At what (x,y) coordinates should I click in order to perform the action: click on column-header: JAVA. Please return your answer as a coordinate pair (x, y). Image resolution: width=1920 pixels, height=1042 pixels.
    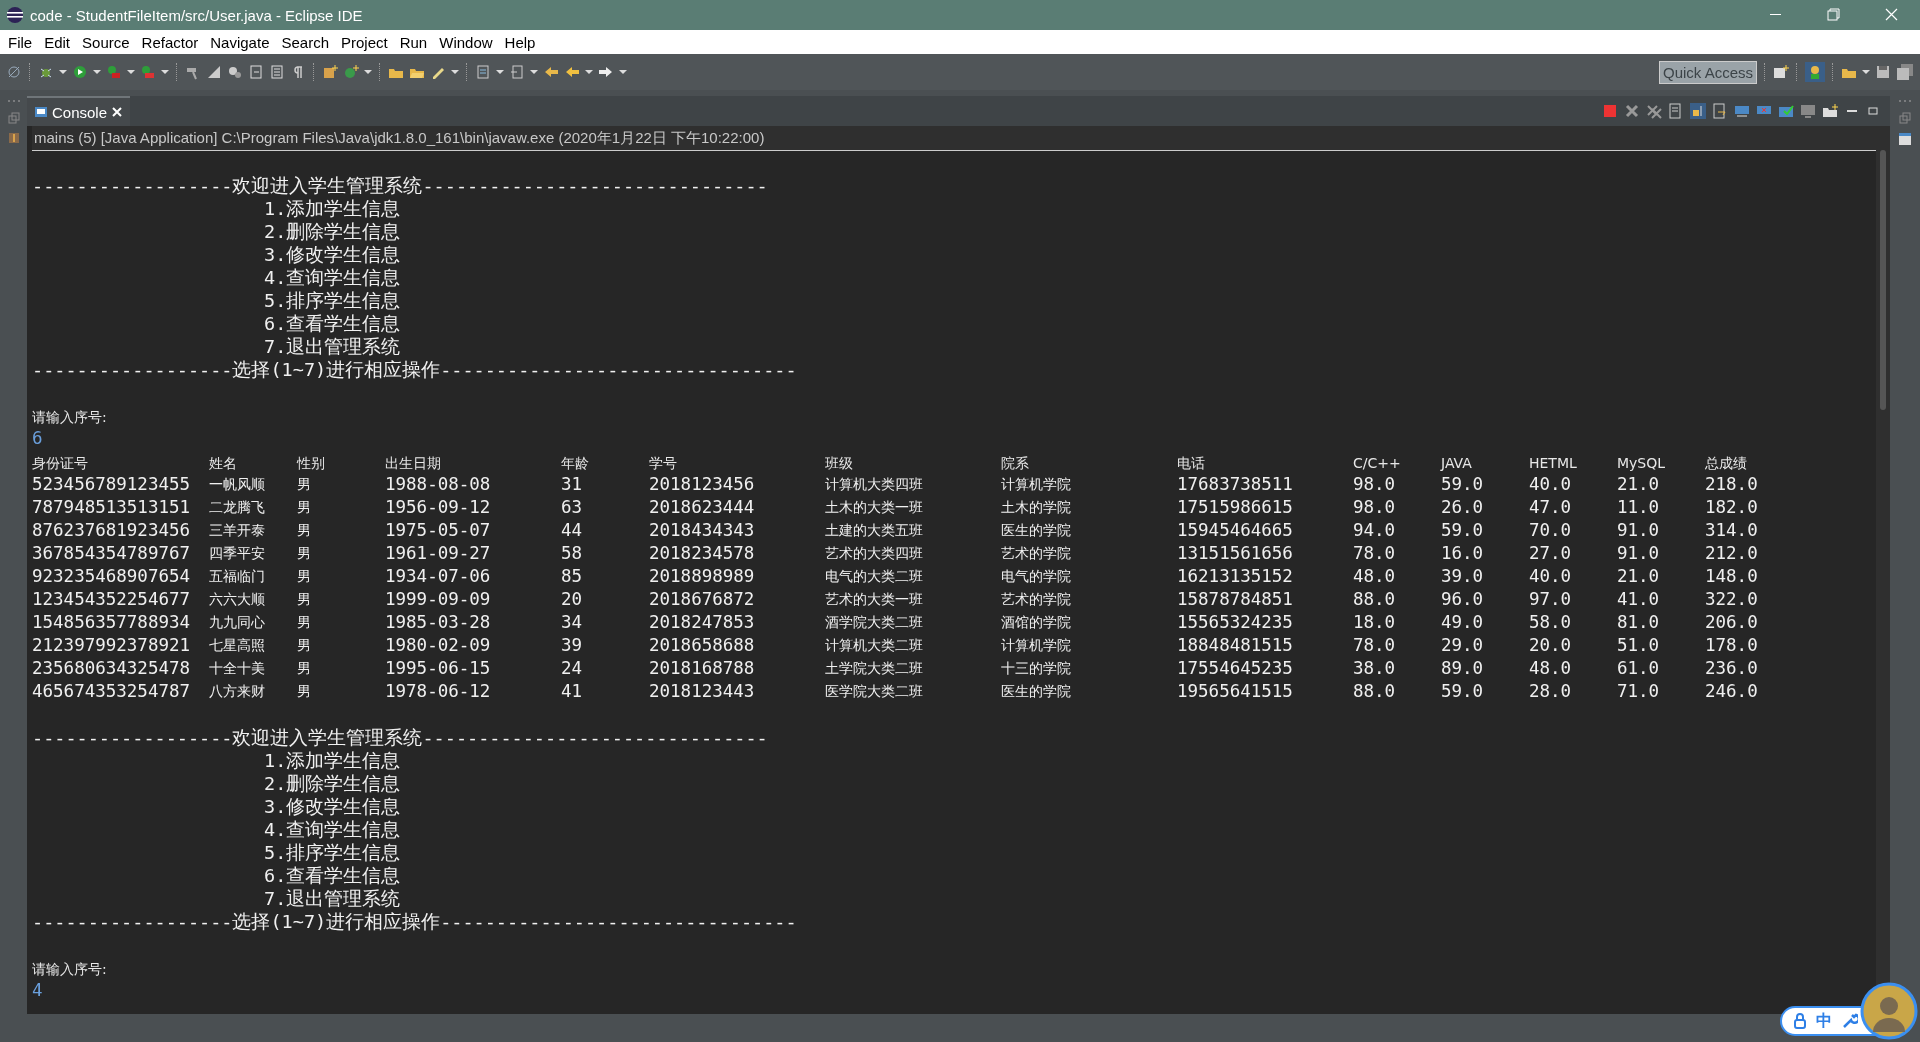
    Looking at the image, I should click on (1456, 463).